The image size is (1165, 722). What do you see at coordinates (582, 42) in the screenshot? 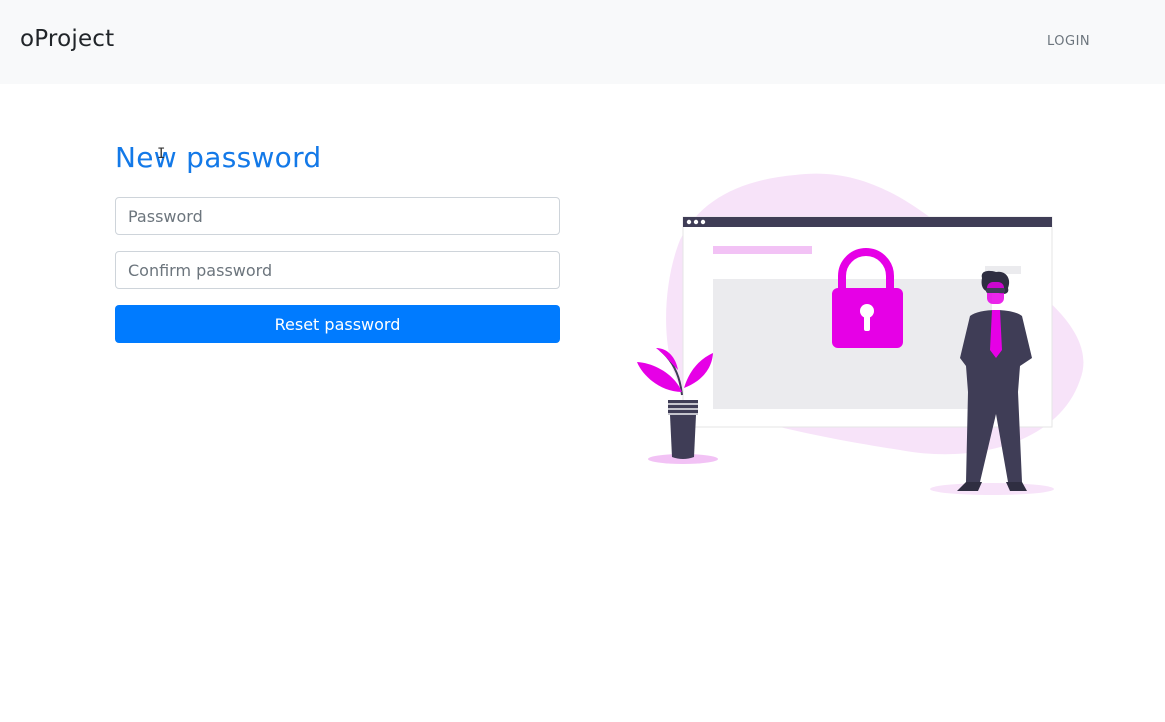
I see `navbar: oProject LOGIN` at bounding box center [582, 42].